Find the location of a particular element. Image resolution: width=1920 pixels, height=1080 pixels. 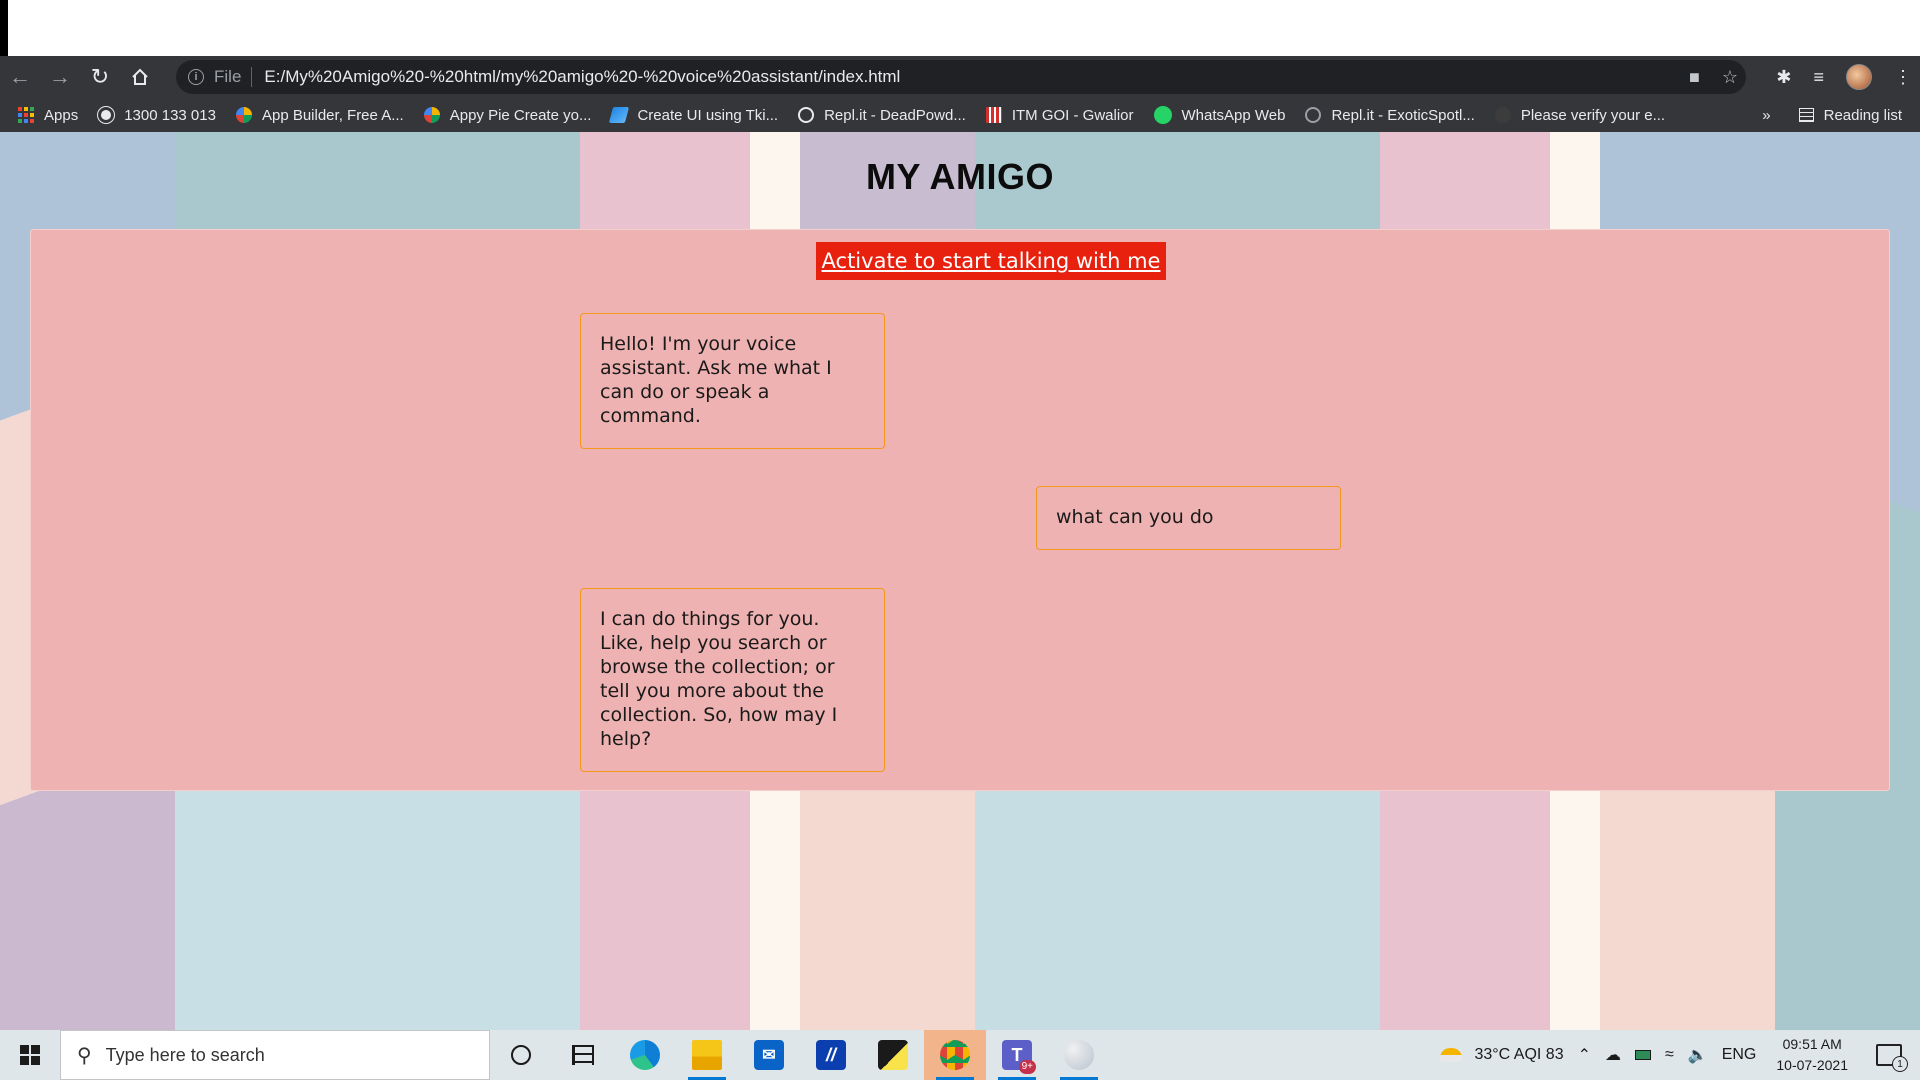

window-top-strip is located at coordinates (960, 28).